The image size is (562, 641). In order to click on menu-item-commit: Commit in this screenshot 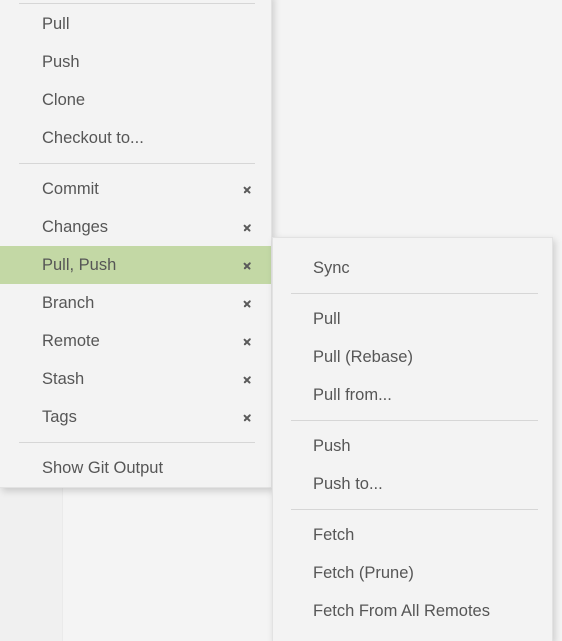, I will do `click(135, 189)`.